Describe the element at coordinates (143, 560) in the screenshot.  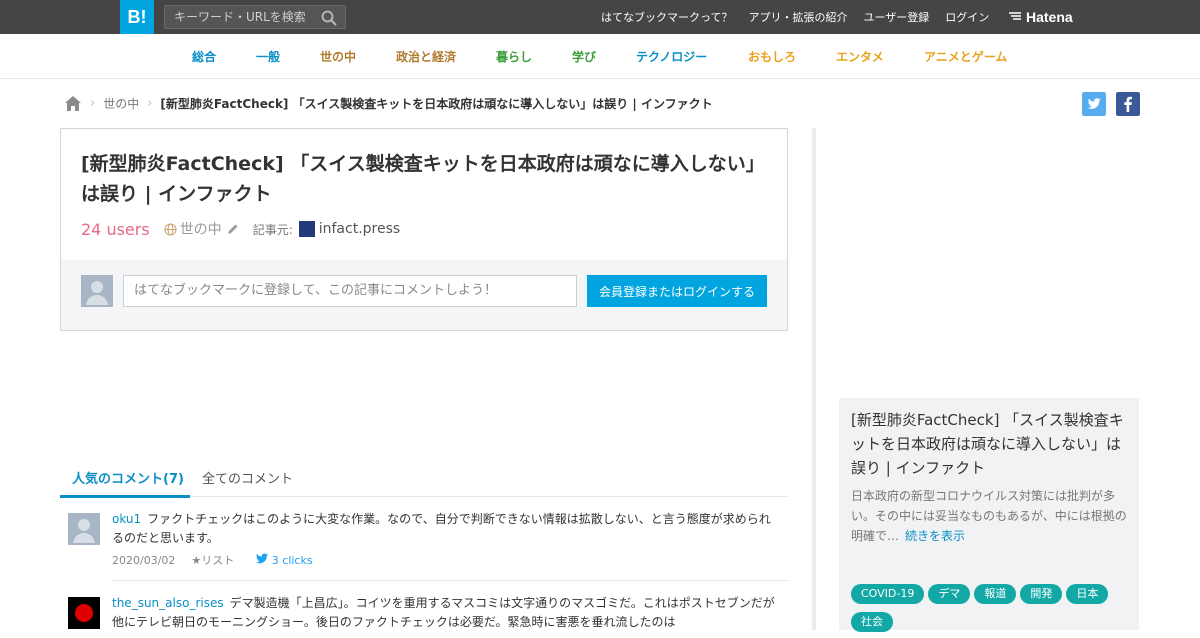
I see `comment-date: 2020/03/02` at that location.